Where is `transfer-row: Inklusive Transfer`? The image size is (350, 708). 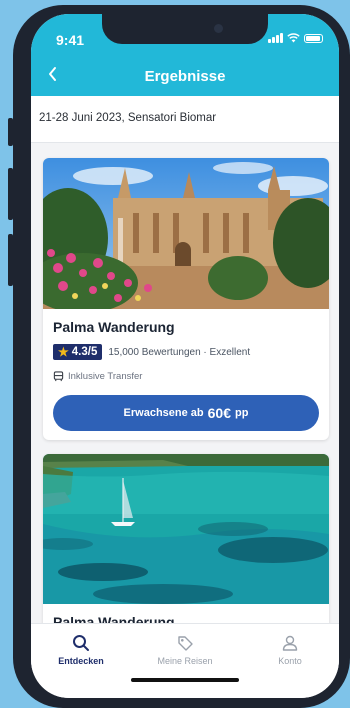
transfer-row: Inklusive Transfer is located at coordinates (97, 376).